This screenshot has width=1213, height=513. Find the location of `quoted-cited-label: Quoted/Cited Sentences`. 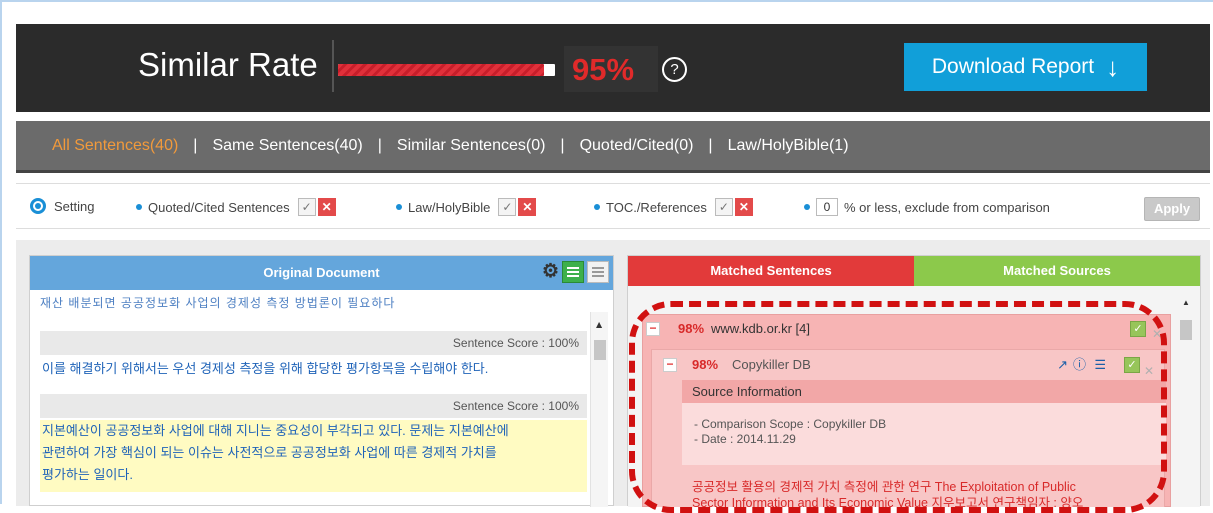

quoted-cited-label: Quoted/Cited Sentences is located at coordinates (219, 207).